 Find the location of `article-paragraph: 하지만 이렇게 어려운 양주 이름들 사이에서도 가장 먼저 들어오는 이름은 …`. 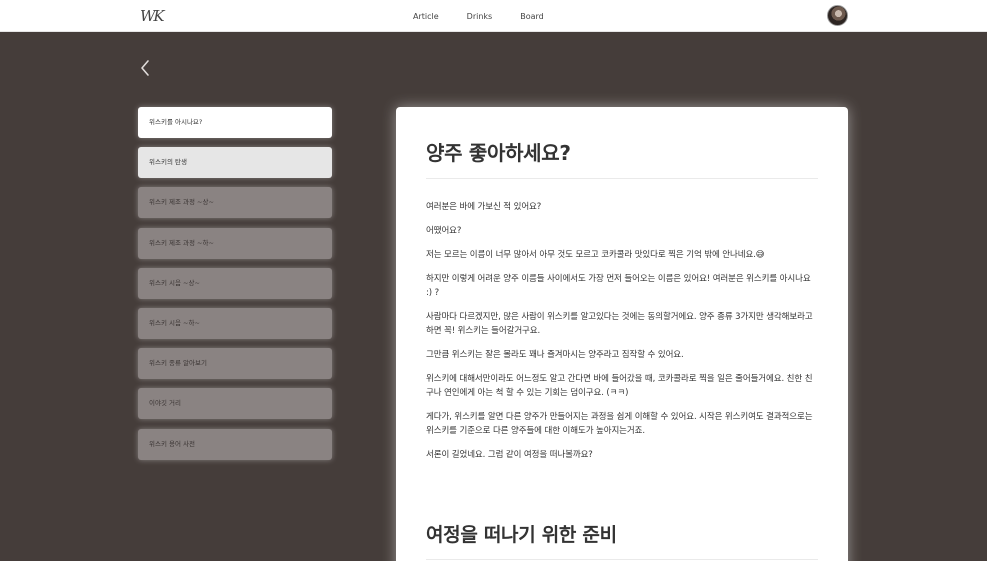

article-paragraph: 하지만 이렇게 어려운 양주 이름들 사이에서도 가장 먼저 들어오는 이름은 … is located at coordinates (618, 286).